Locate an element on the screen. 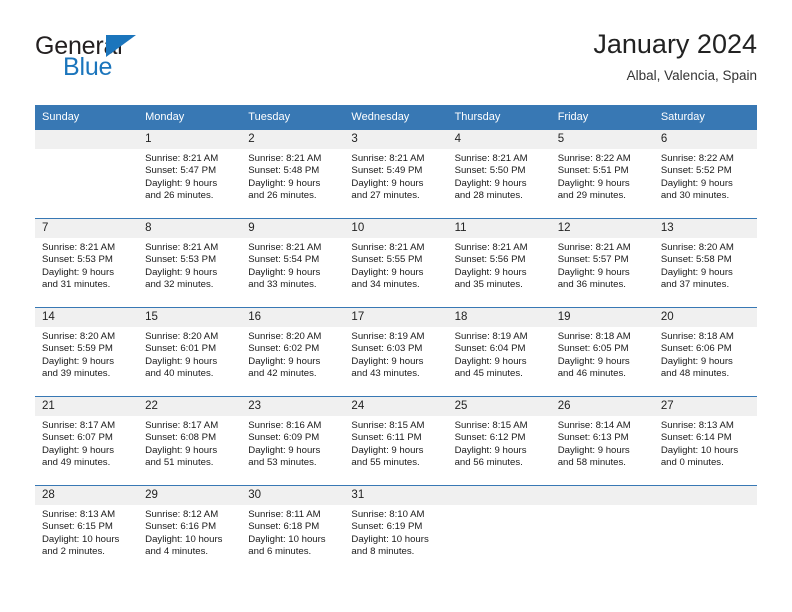 Image resolution: width=792 pixels, height=612 pixels. sunset-text: Sunset: 5:59 PM is located at coordinates (77, 349).